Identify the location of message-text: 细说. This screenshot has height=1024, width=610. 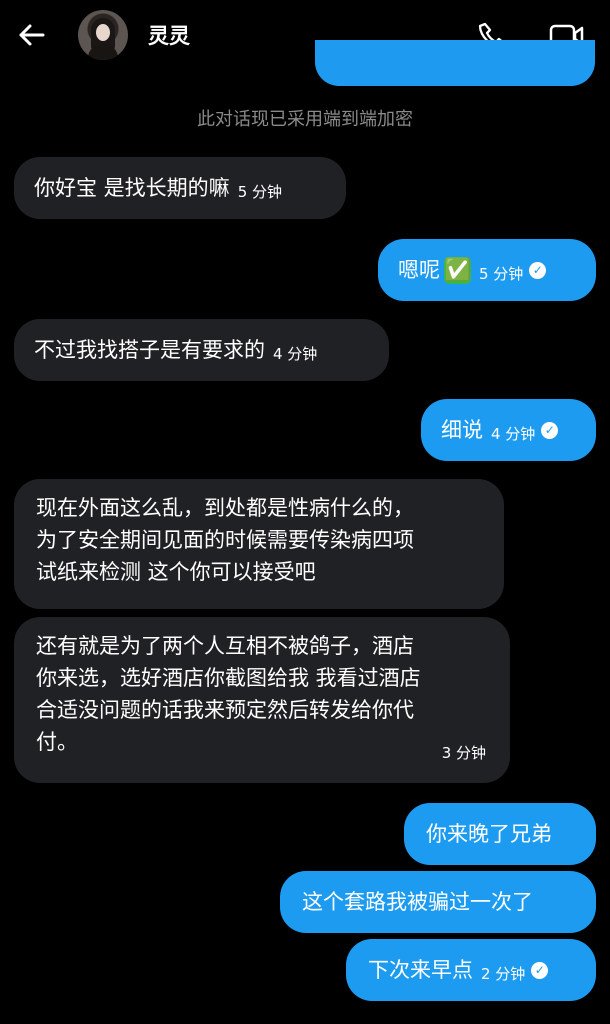
(462, 430).